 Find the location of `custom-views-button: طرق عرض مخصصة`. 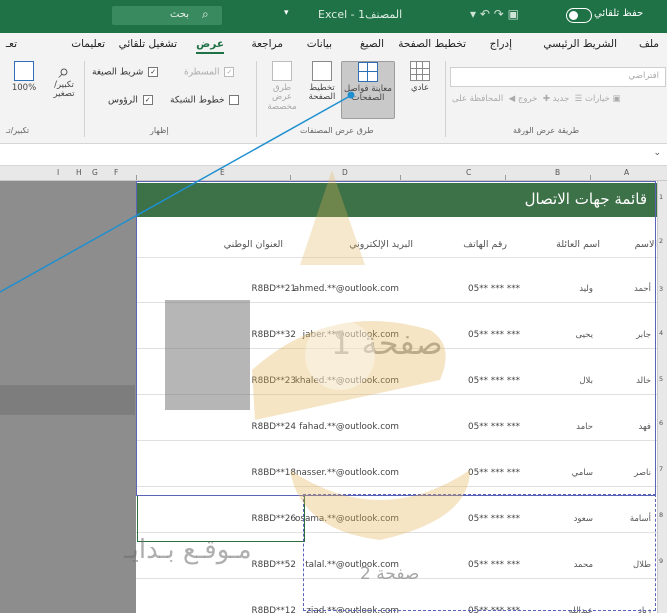

custom-views-button: طرق عرض مخصصة is located at coordinates (282, 86).